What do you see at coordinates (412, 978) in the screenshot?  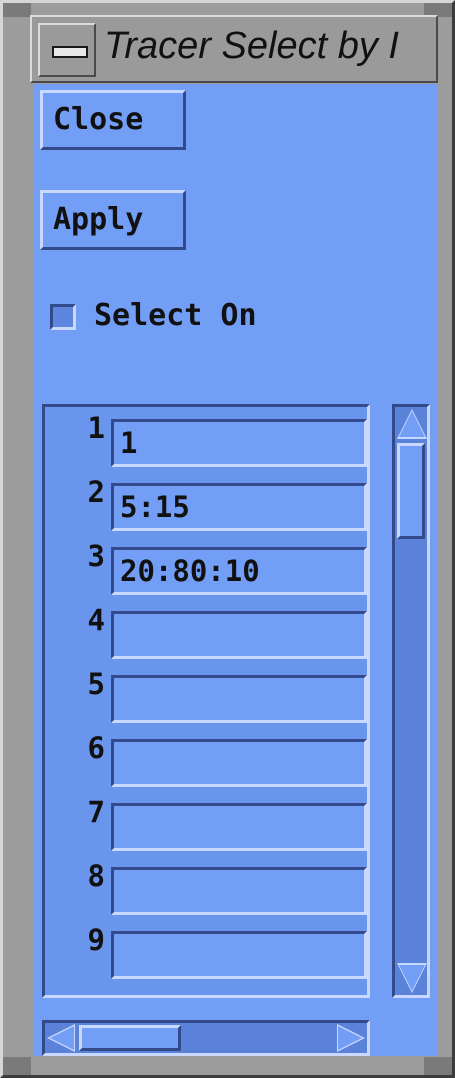 I see `scroll-down-arrow-fill` at bounding box center [412, 978].